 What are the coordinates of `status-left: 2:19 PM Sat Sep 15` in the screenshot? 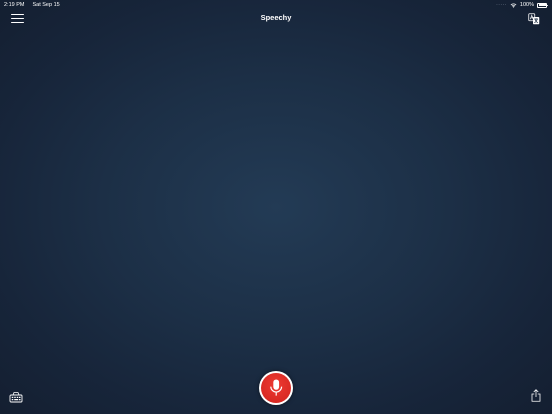 It's located at (32, 5).